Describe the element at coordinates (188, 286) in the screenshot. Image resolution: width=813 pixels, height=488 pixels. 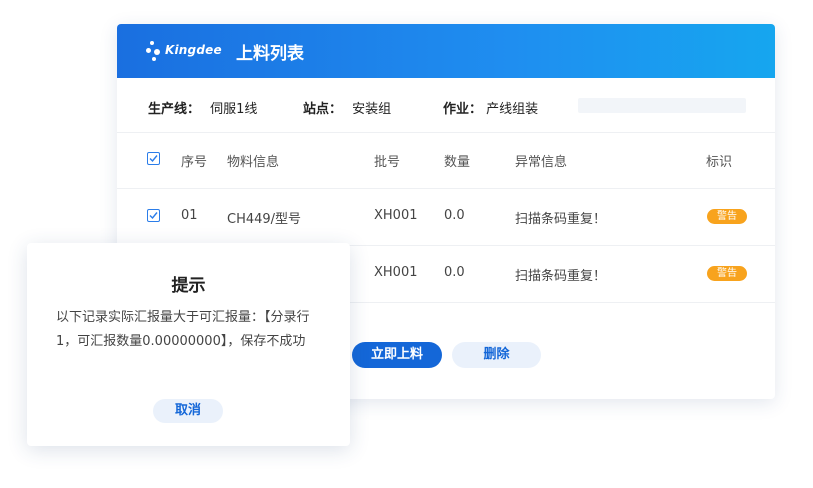
I see `dialog-title: 提示` at that location.